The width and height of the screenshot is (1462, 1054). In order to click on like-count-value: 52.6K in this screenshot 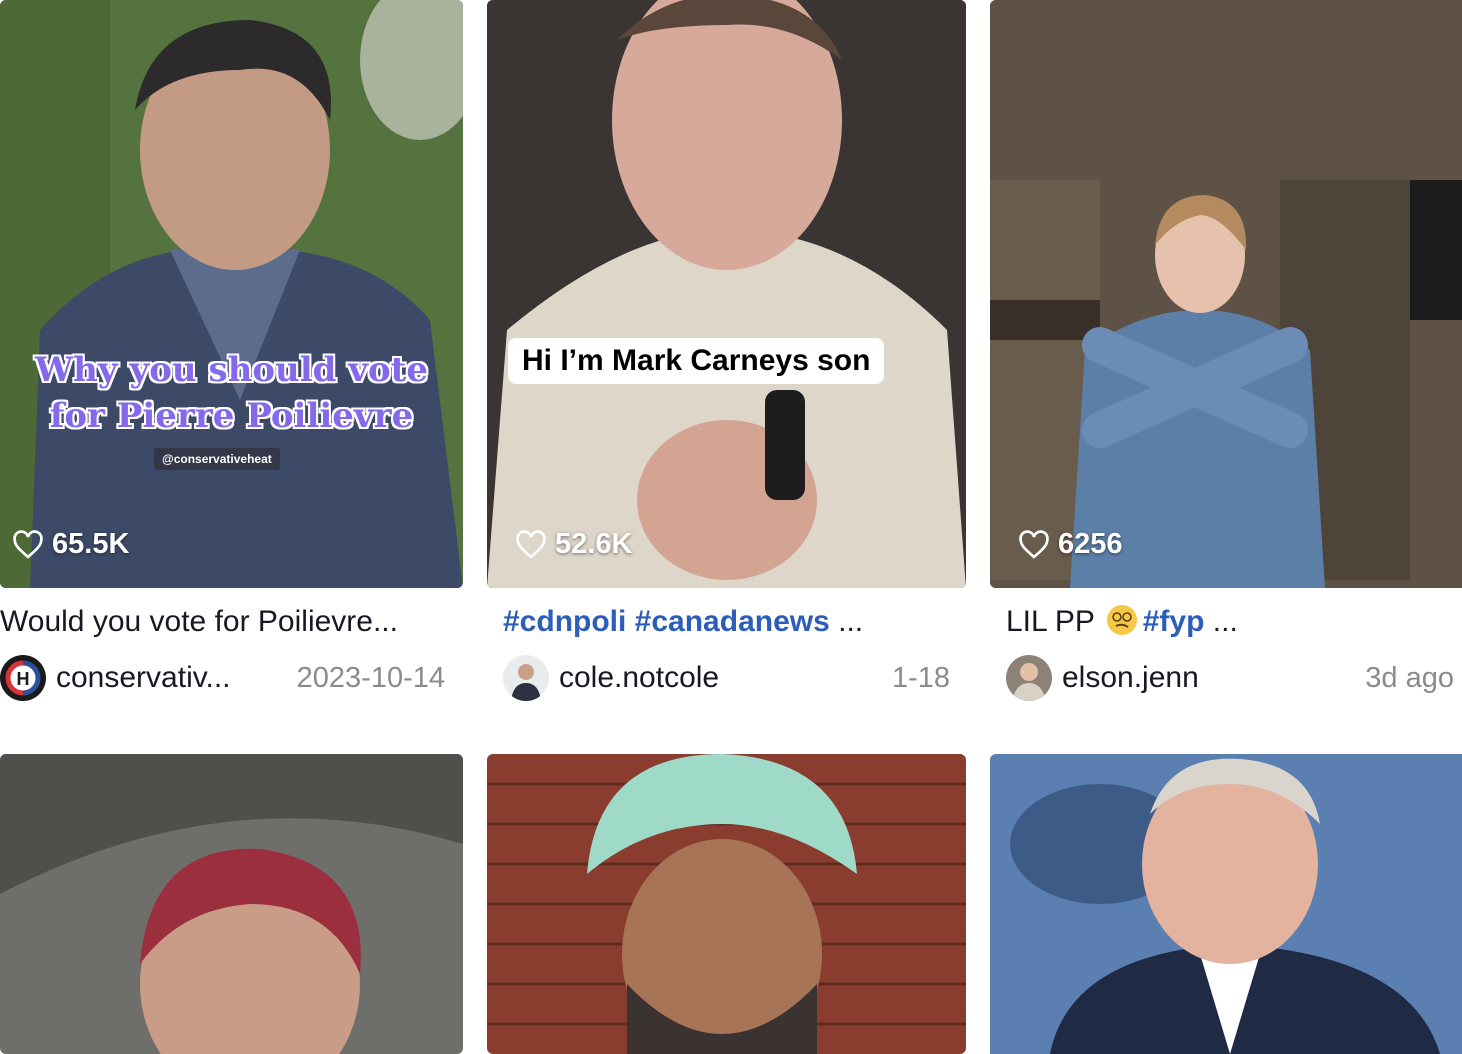, I will do `click(594, 544)`.